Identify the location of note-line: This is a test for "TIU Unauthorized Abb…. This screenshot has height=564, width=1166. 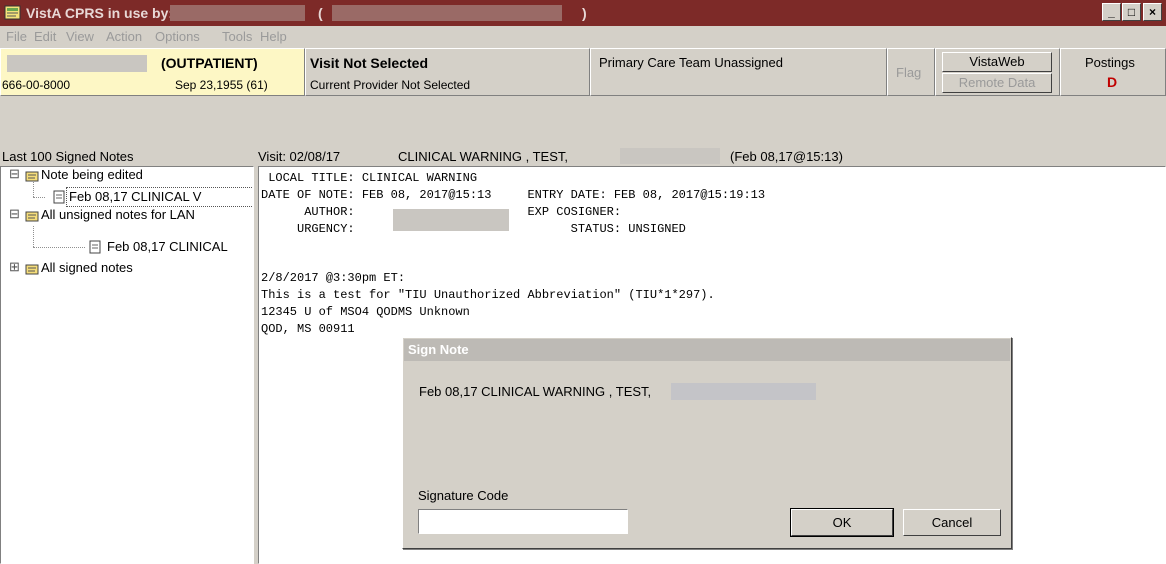
(488, 295).